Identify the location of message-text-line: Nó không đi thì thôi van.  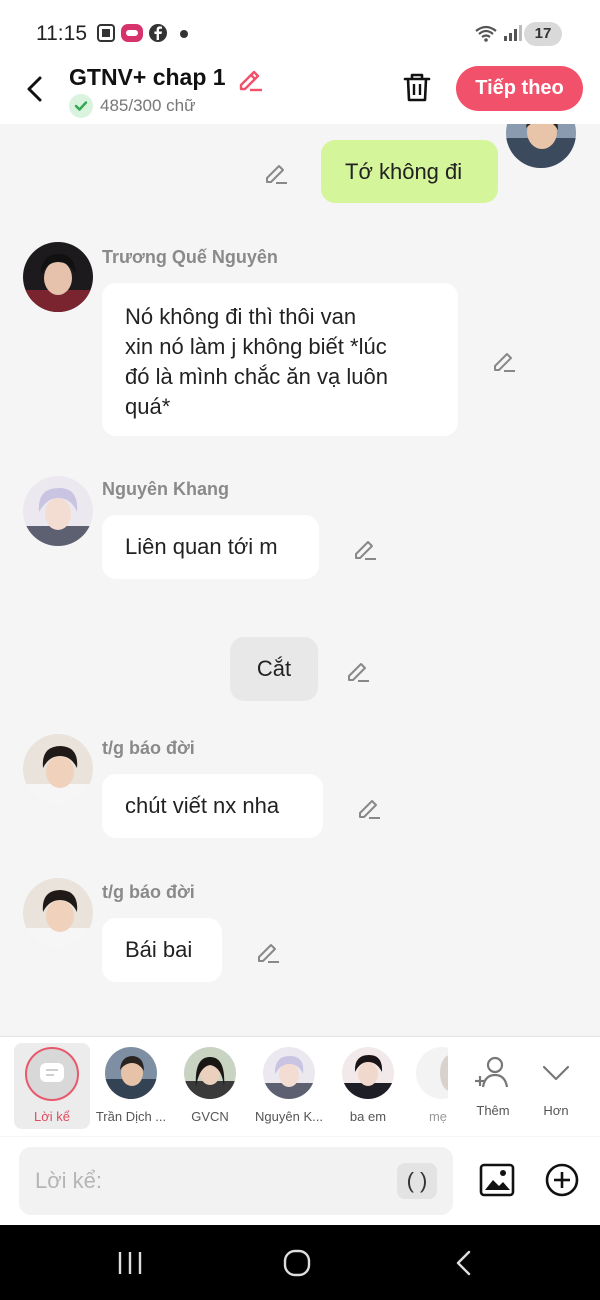
(241, 316).